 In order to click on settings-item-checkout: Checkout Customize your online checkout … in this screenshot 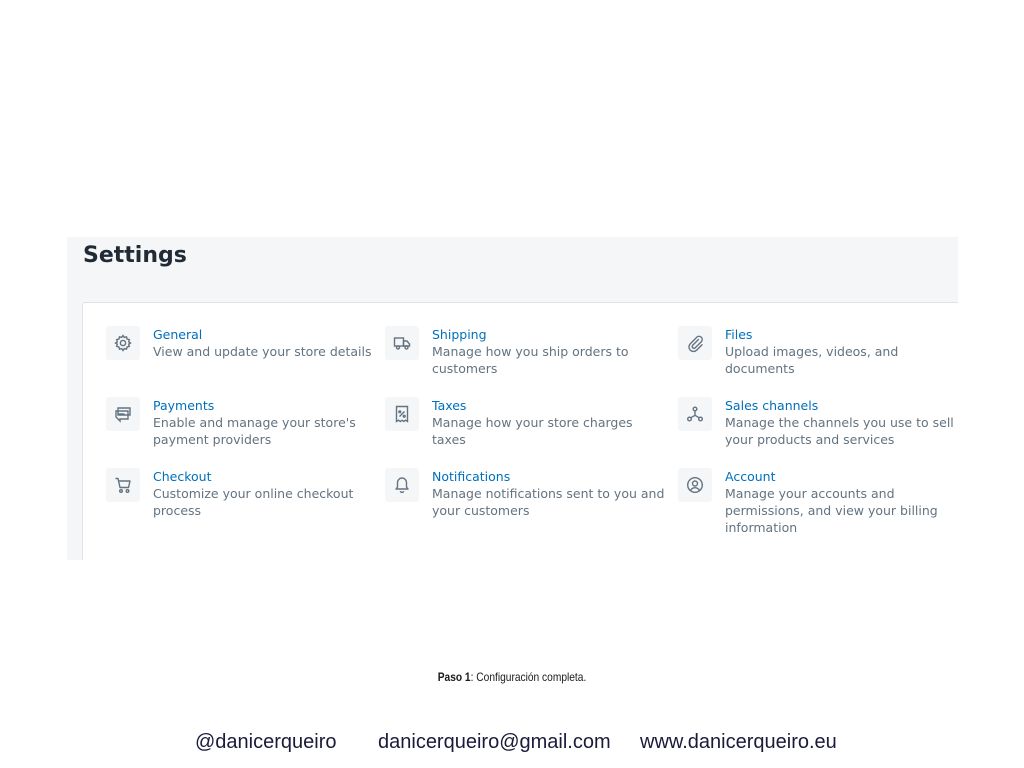, I will do `click(229, 493)`.